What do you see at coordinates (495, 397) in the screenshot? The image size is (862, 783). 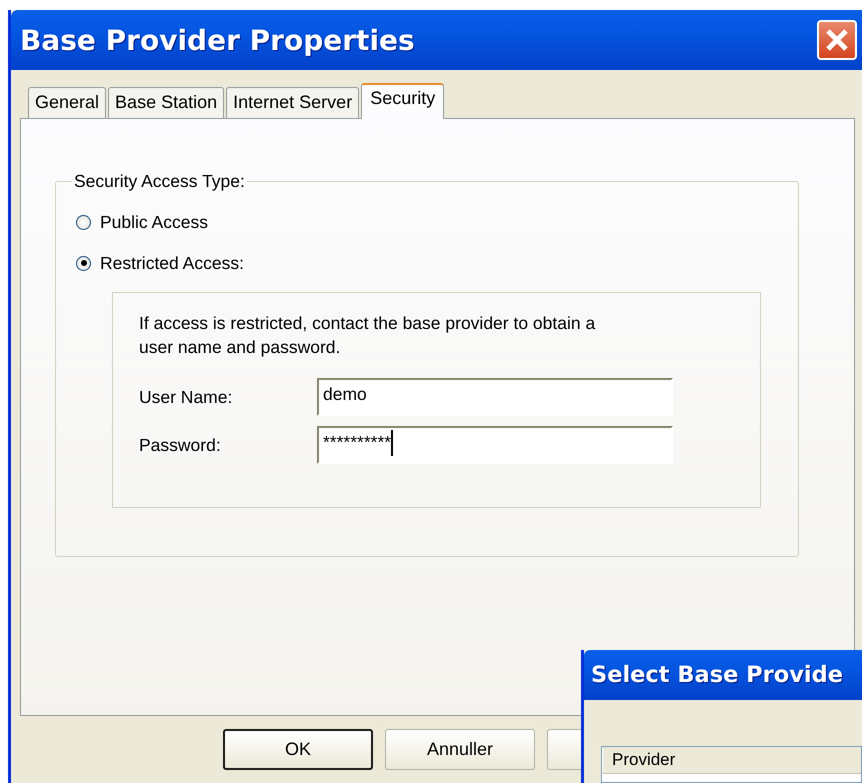 I see `input-field: demo` at bounding box center [495, 397].